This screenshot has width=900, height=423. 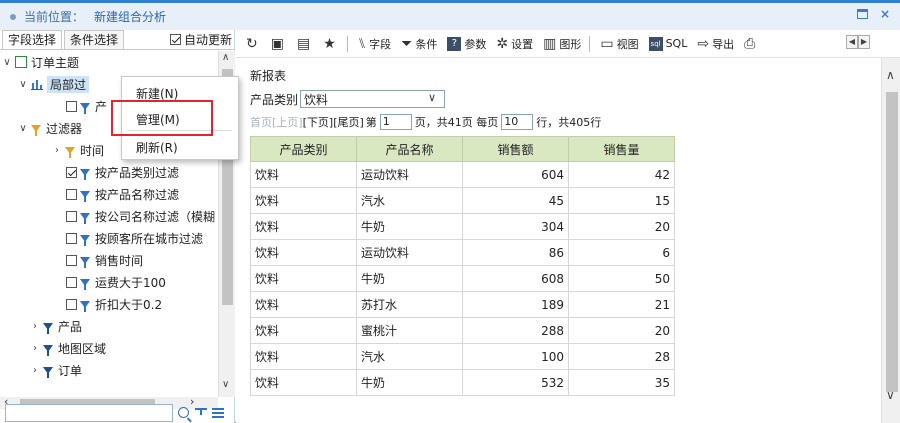 I want to click on tree-node-group: › 订单, so click(x=56, y=370).